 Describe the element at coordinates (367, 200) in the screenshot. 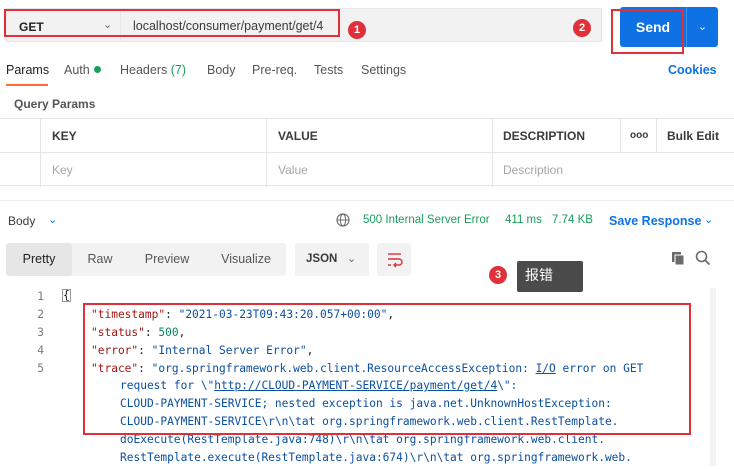

I see `pane-divider` at that location.